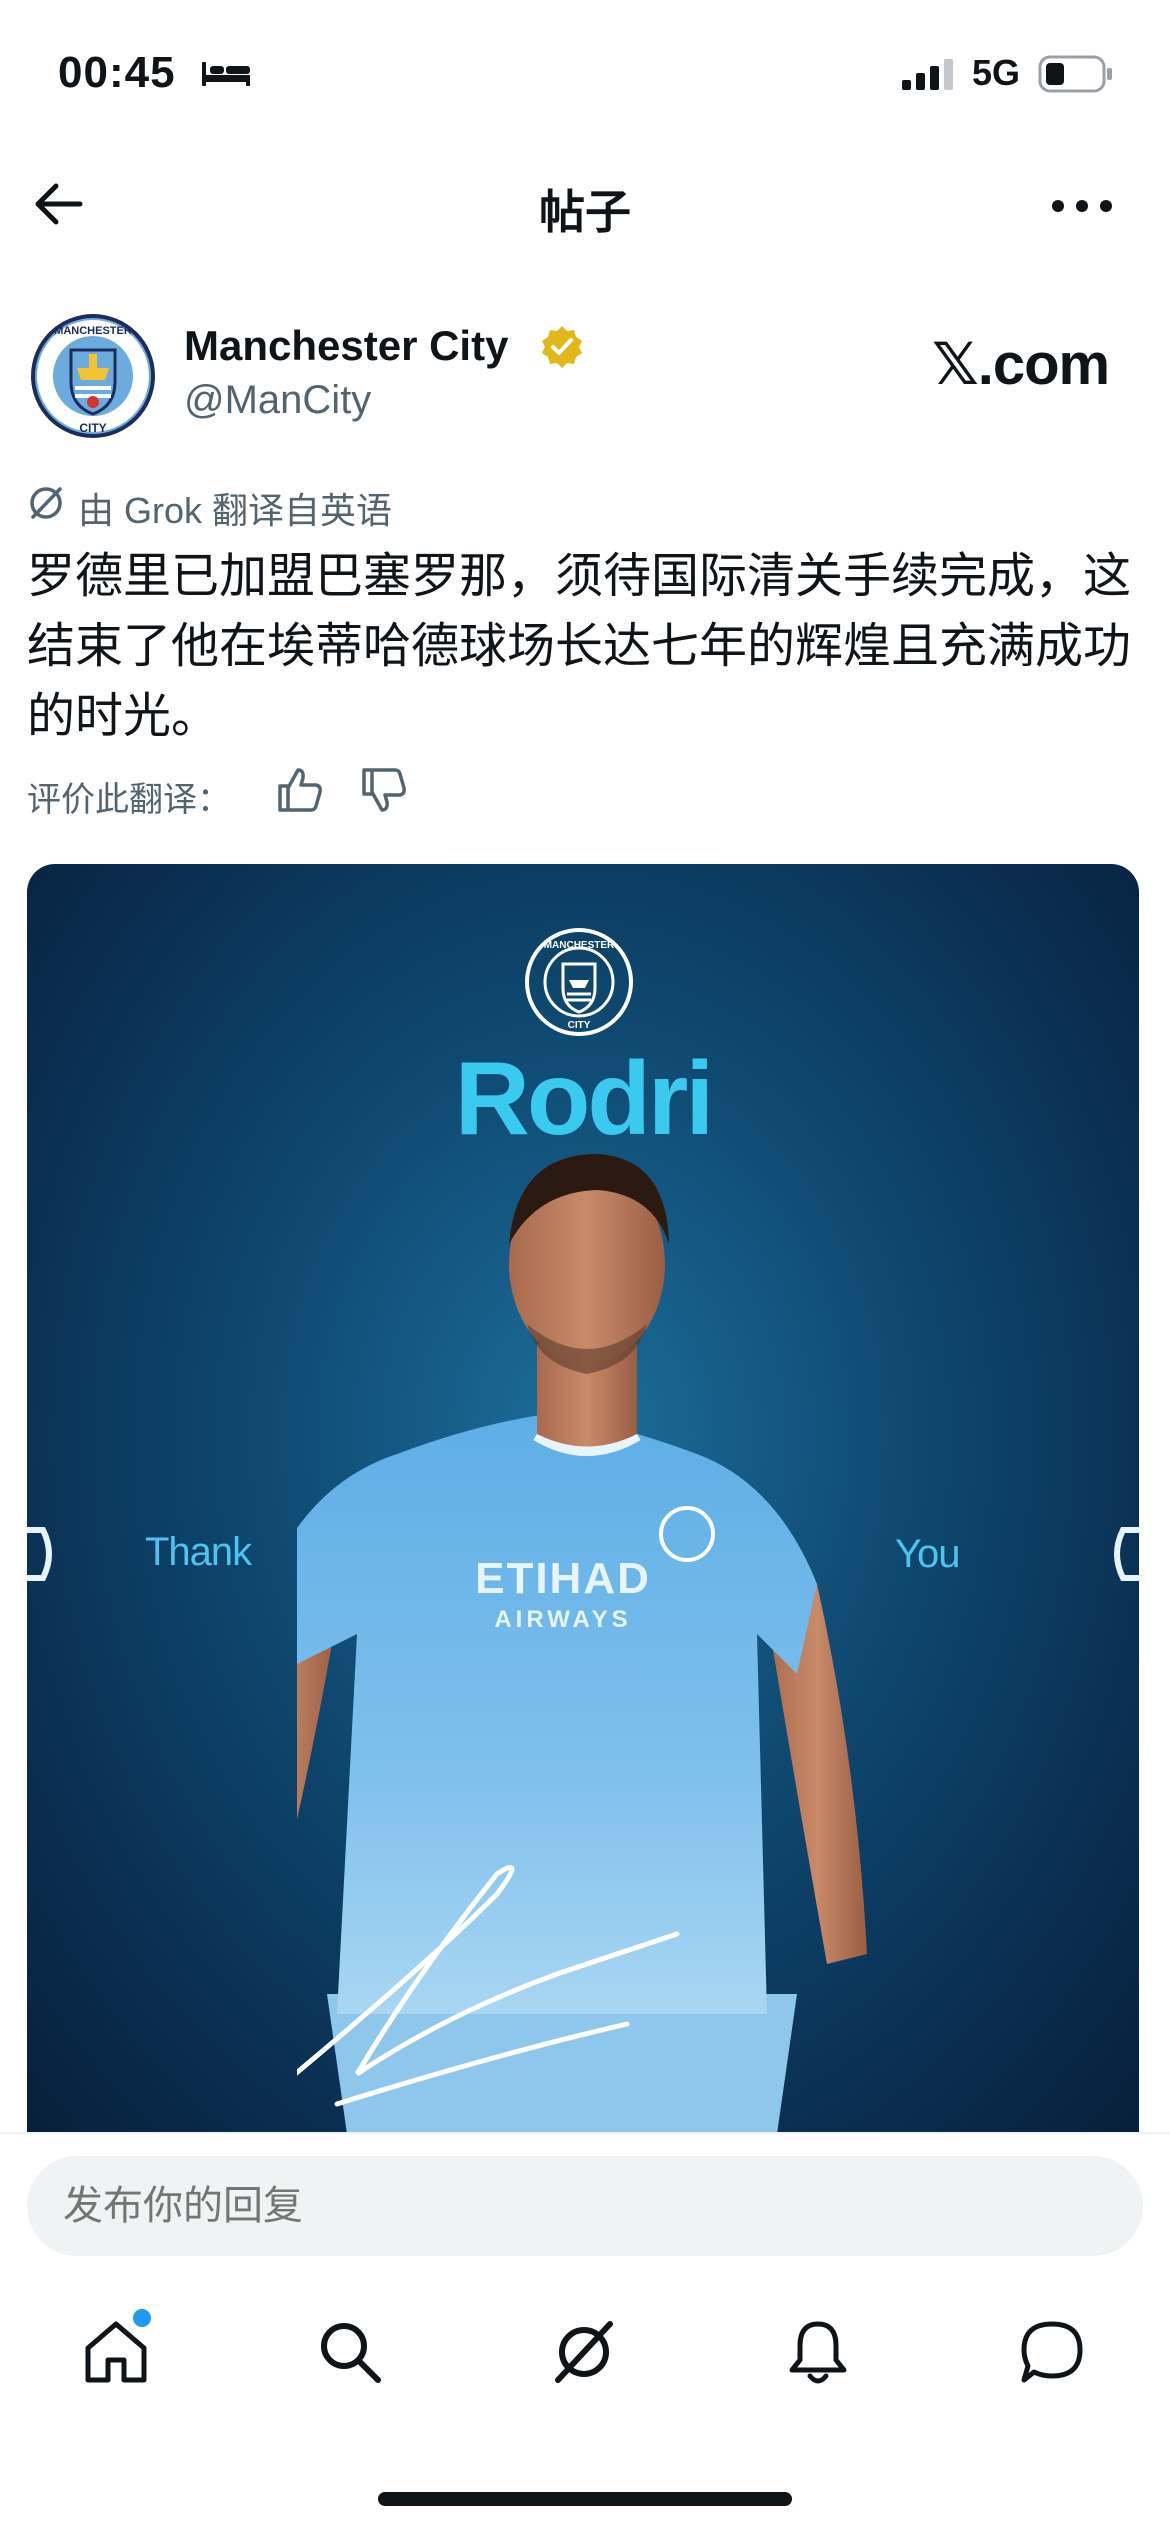  I want to click on verified-badge-icon, so click(562, 347).